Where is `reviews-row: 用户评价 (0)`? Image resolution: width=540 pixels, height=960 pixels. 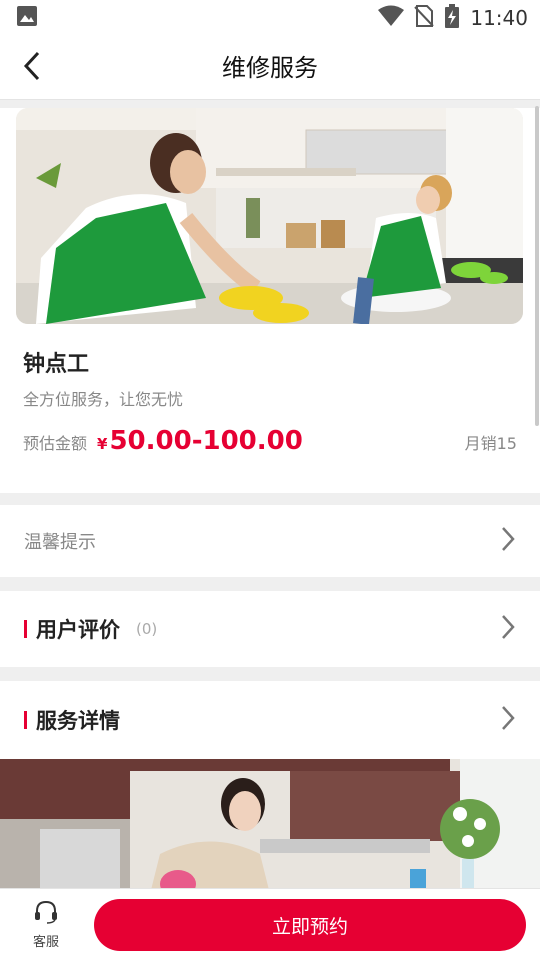 reviews-row: 用户评价 (0) is located at coordinates (270, 629).